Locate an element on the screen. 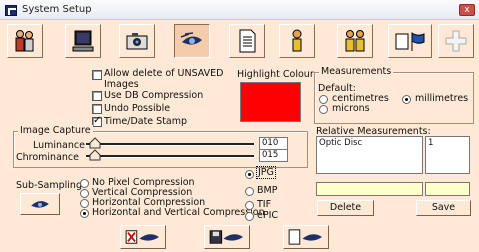 The height and width of the screenshot is (252, 479). list-item-name: Optic Disc is located at coordinates (369, 143).